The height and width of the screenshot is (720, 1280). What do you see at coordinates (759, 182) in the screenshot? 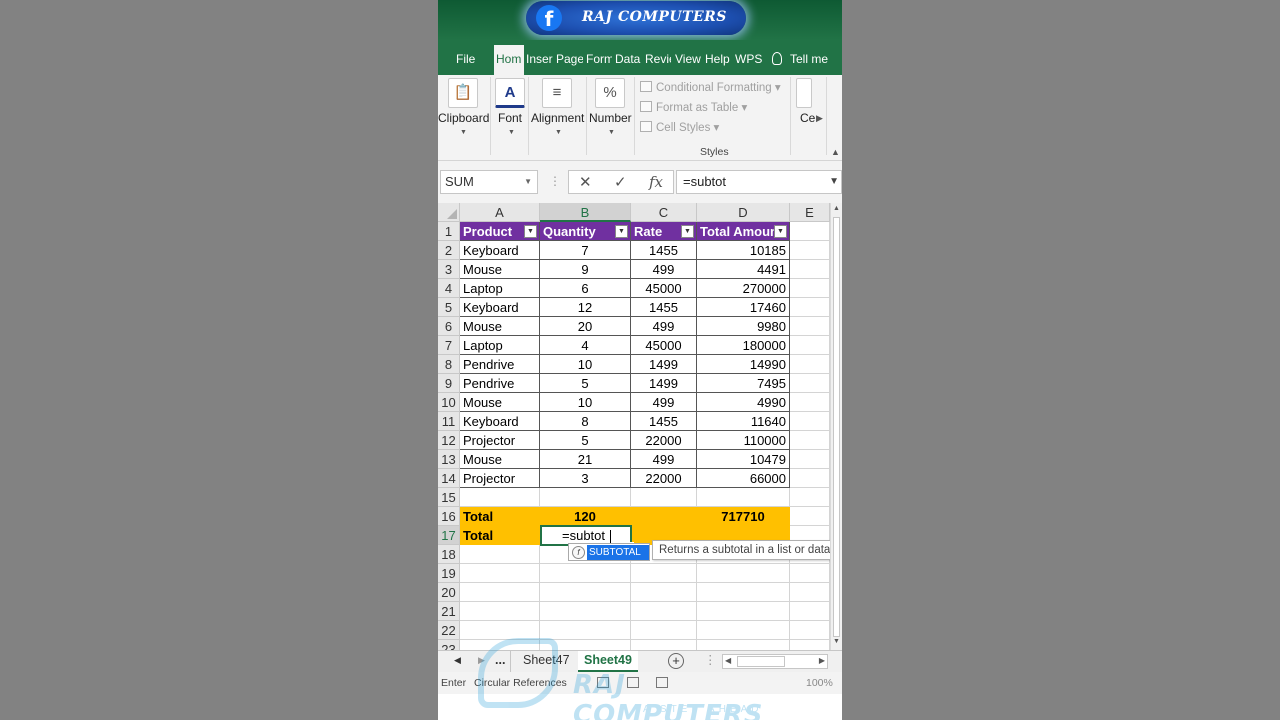
I see `formula-input: =subtot ▼` at bounding box center [759, 182].